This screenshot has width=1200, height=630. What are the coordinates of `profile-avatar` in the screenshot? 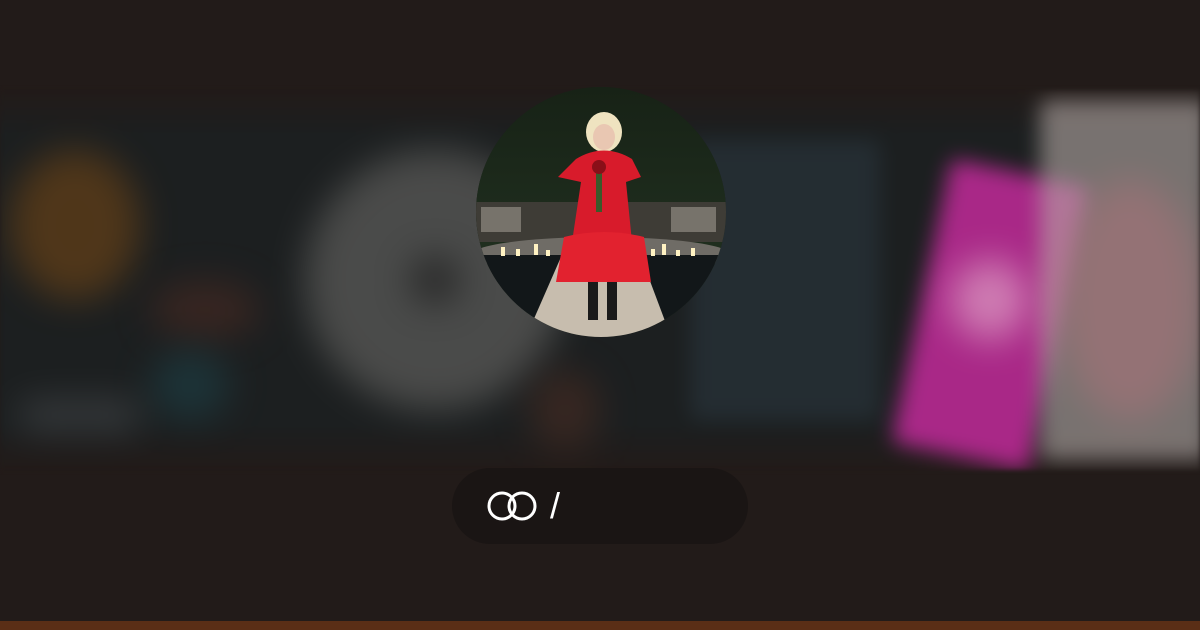 It's located at (601, 212).